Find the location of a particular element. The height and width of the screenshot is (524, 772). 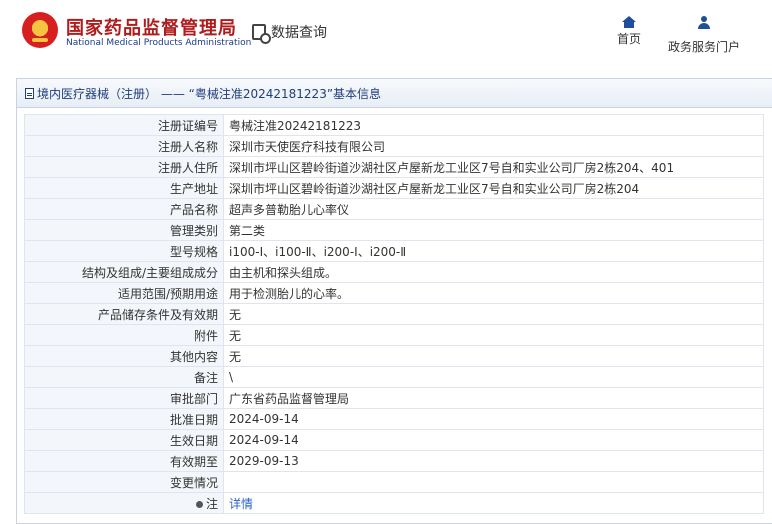

table-row: 批准日期 2024-09-14 is located at coordinates (394, 419).